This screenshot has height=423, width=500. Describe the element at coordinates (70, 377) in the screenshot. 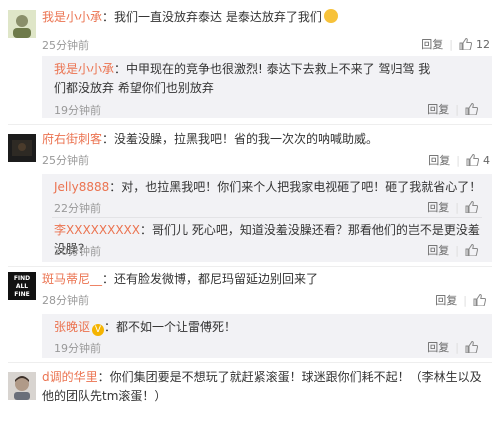

I see `comment-username: d调的华里` at that location.